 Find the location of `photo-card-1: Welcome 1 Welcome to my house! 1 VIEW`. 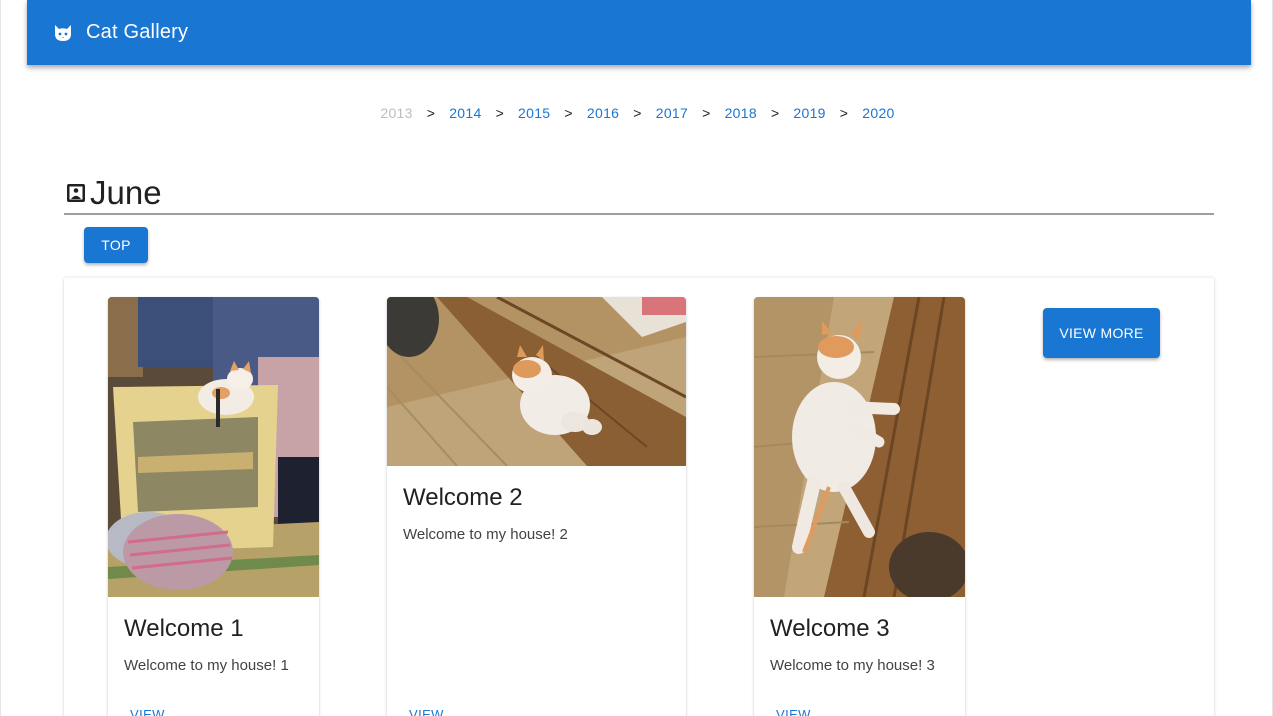

photo-card-1: Welcome 1 Welcome to my house! 1 VIEW is located at coordinates (213, 506).